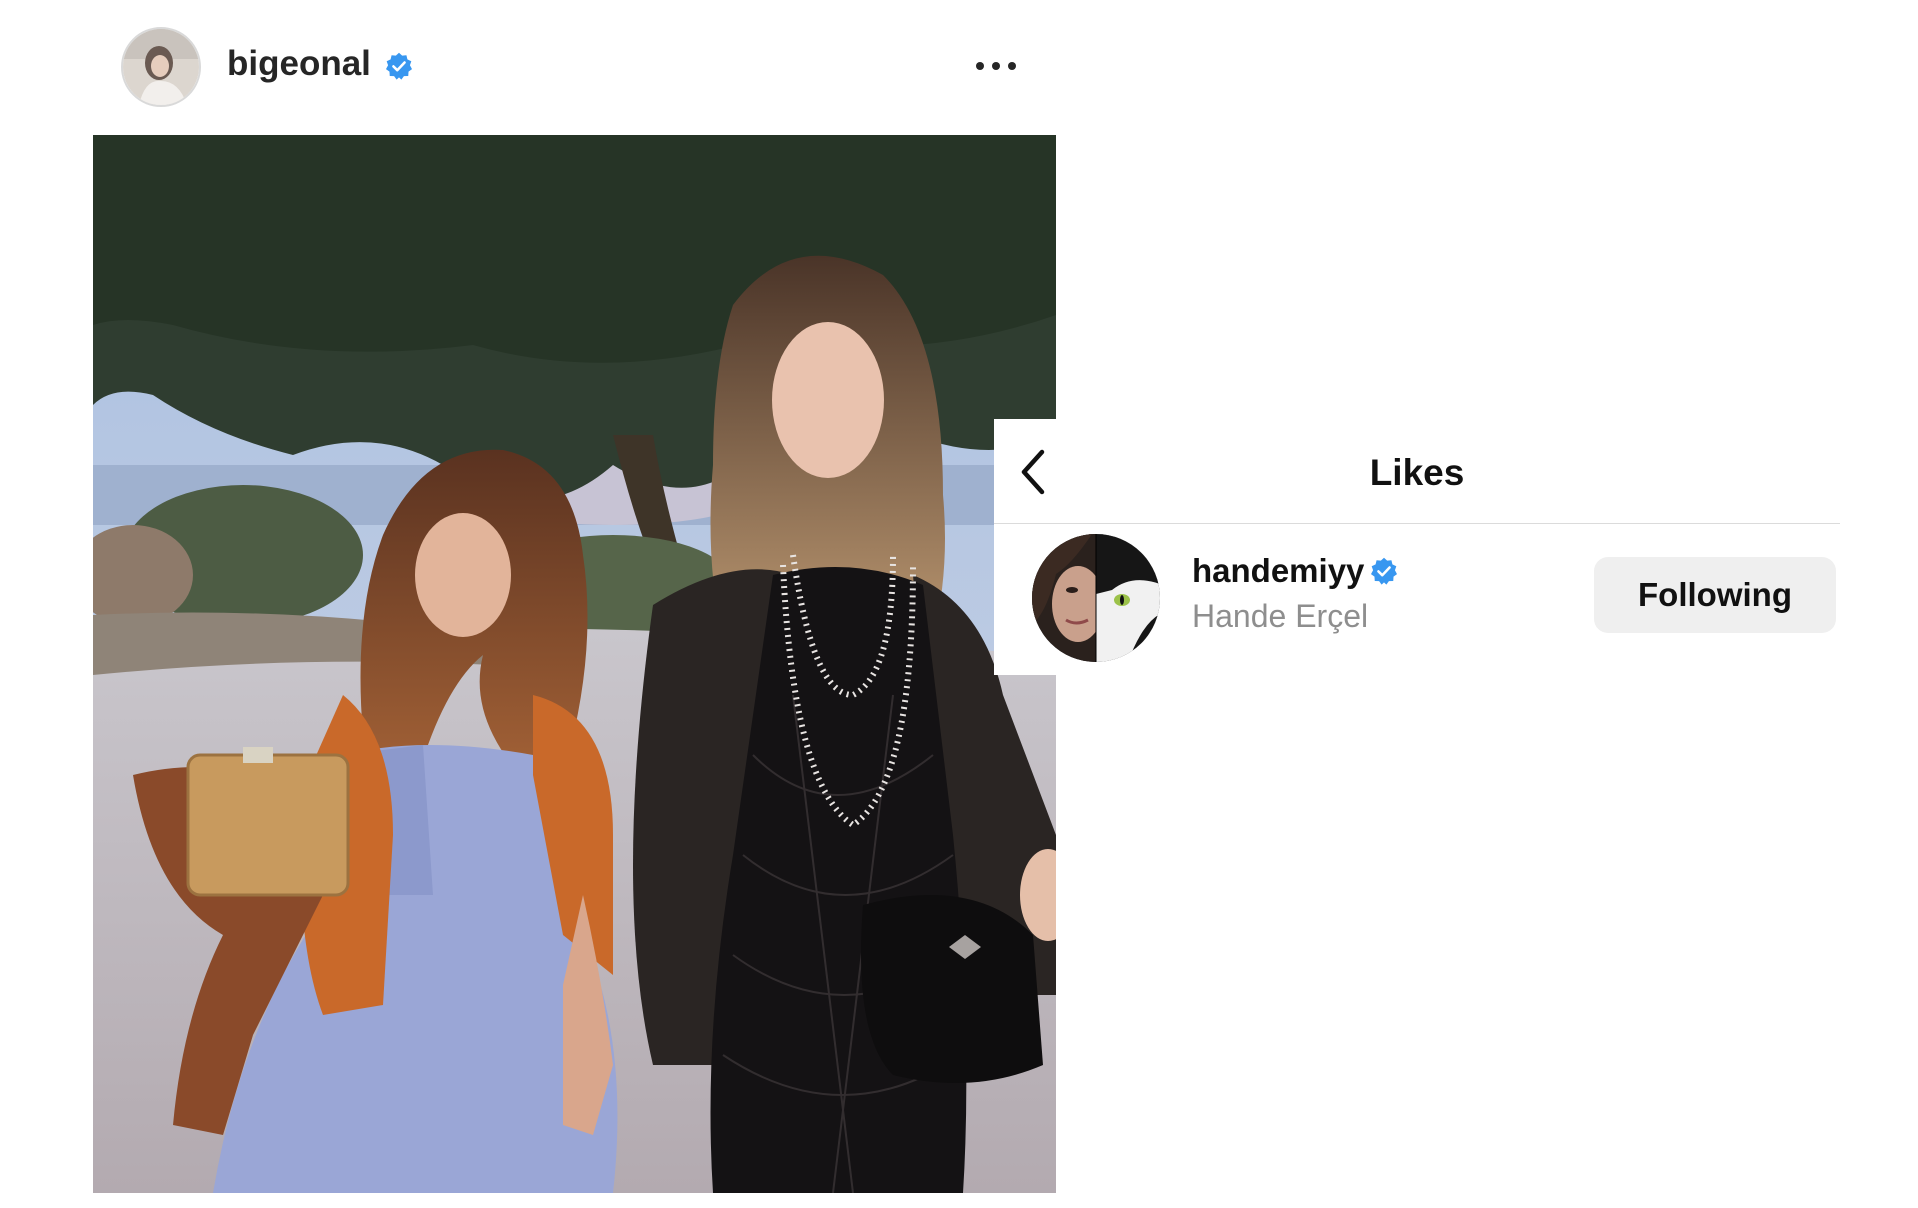 The width and height of the screenshot is (1918, 1208). What do you see at coordinates (1417, 472) in the screenshot?
I see `likes-title: Likes` at bounding box center [1417, 472].